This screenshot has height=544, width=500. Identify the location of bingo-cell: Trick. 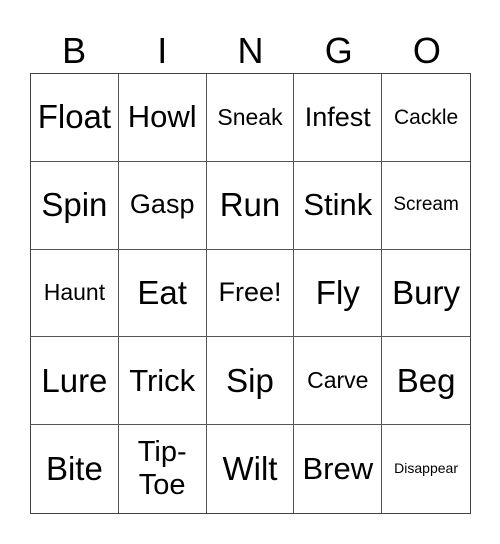
(162, 381).